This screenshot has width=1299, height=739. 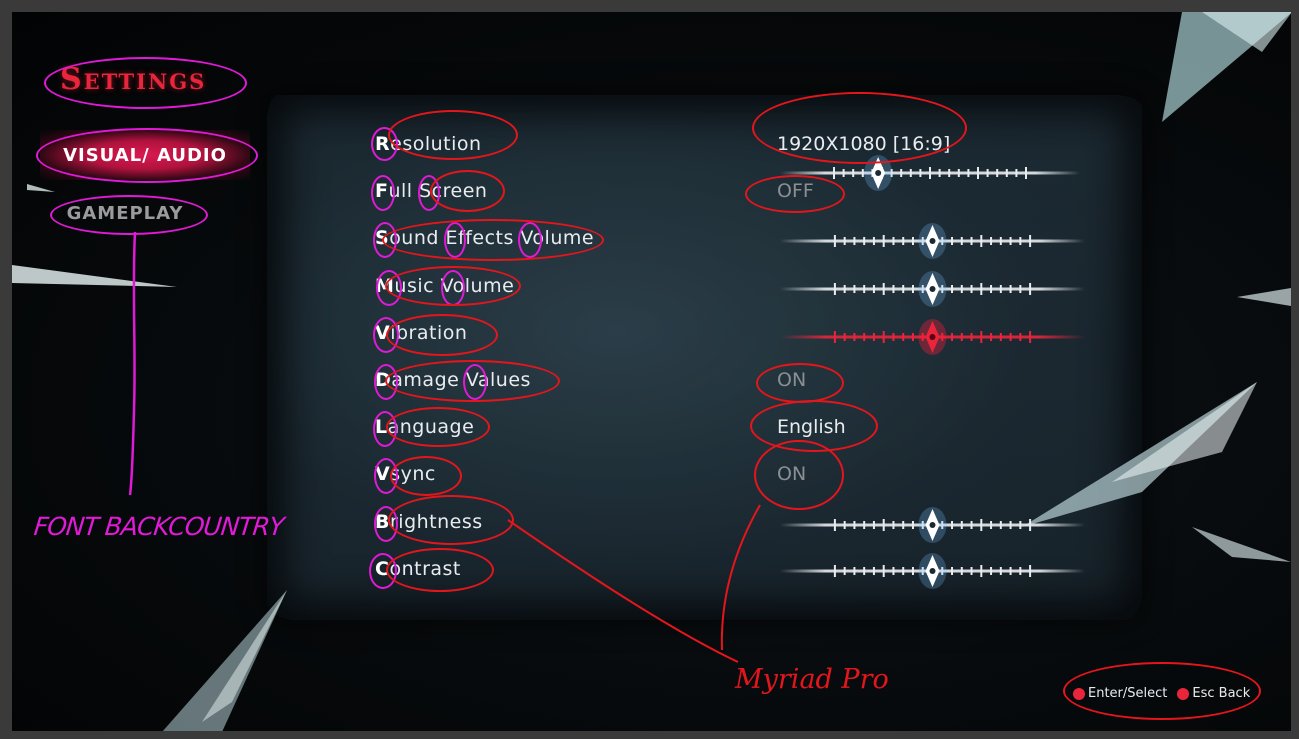 What do you see at coordinates (811, 427) in the screenshot?
I see `language-value: English` at bounding box center [811, 427].